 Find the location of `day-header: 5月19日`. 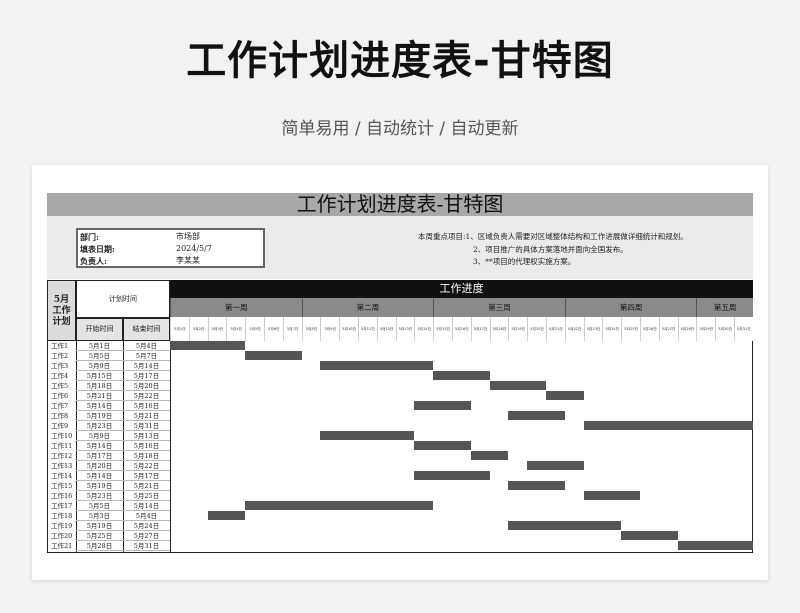

day-header: 5月19日 is located at coordinates (518, 329).